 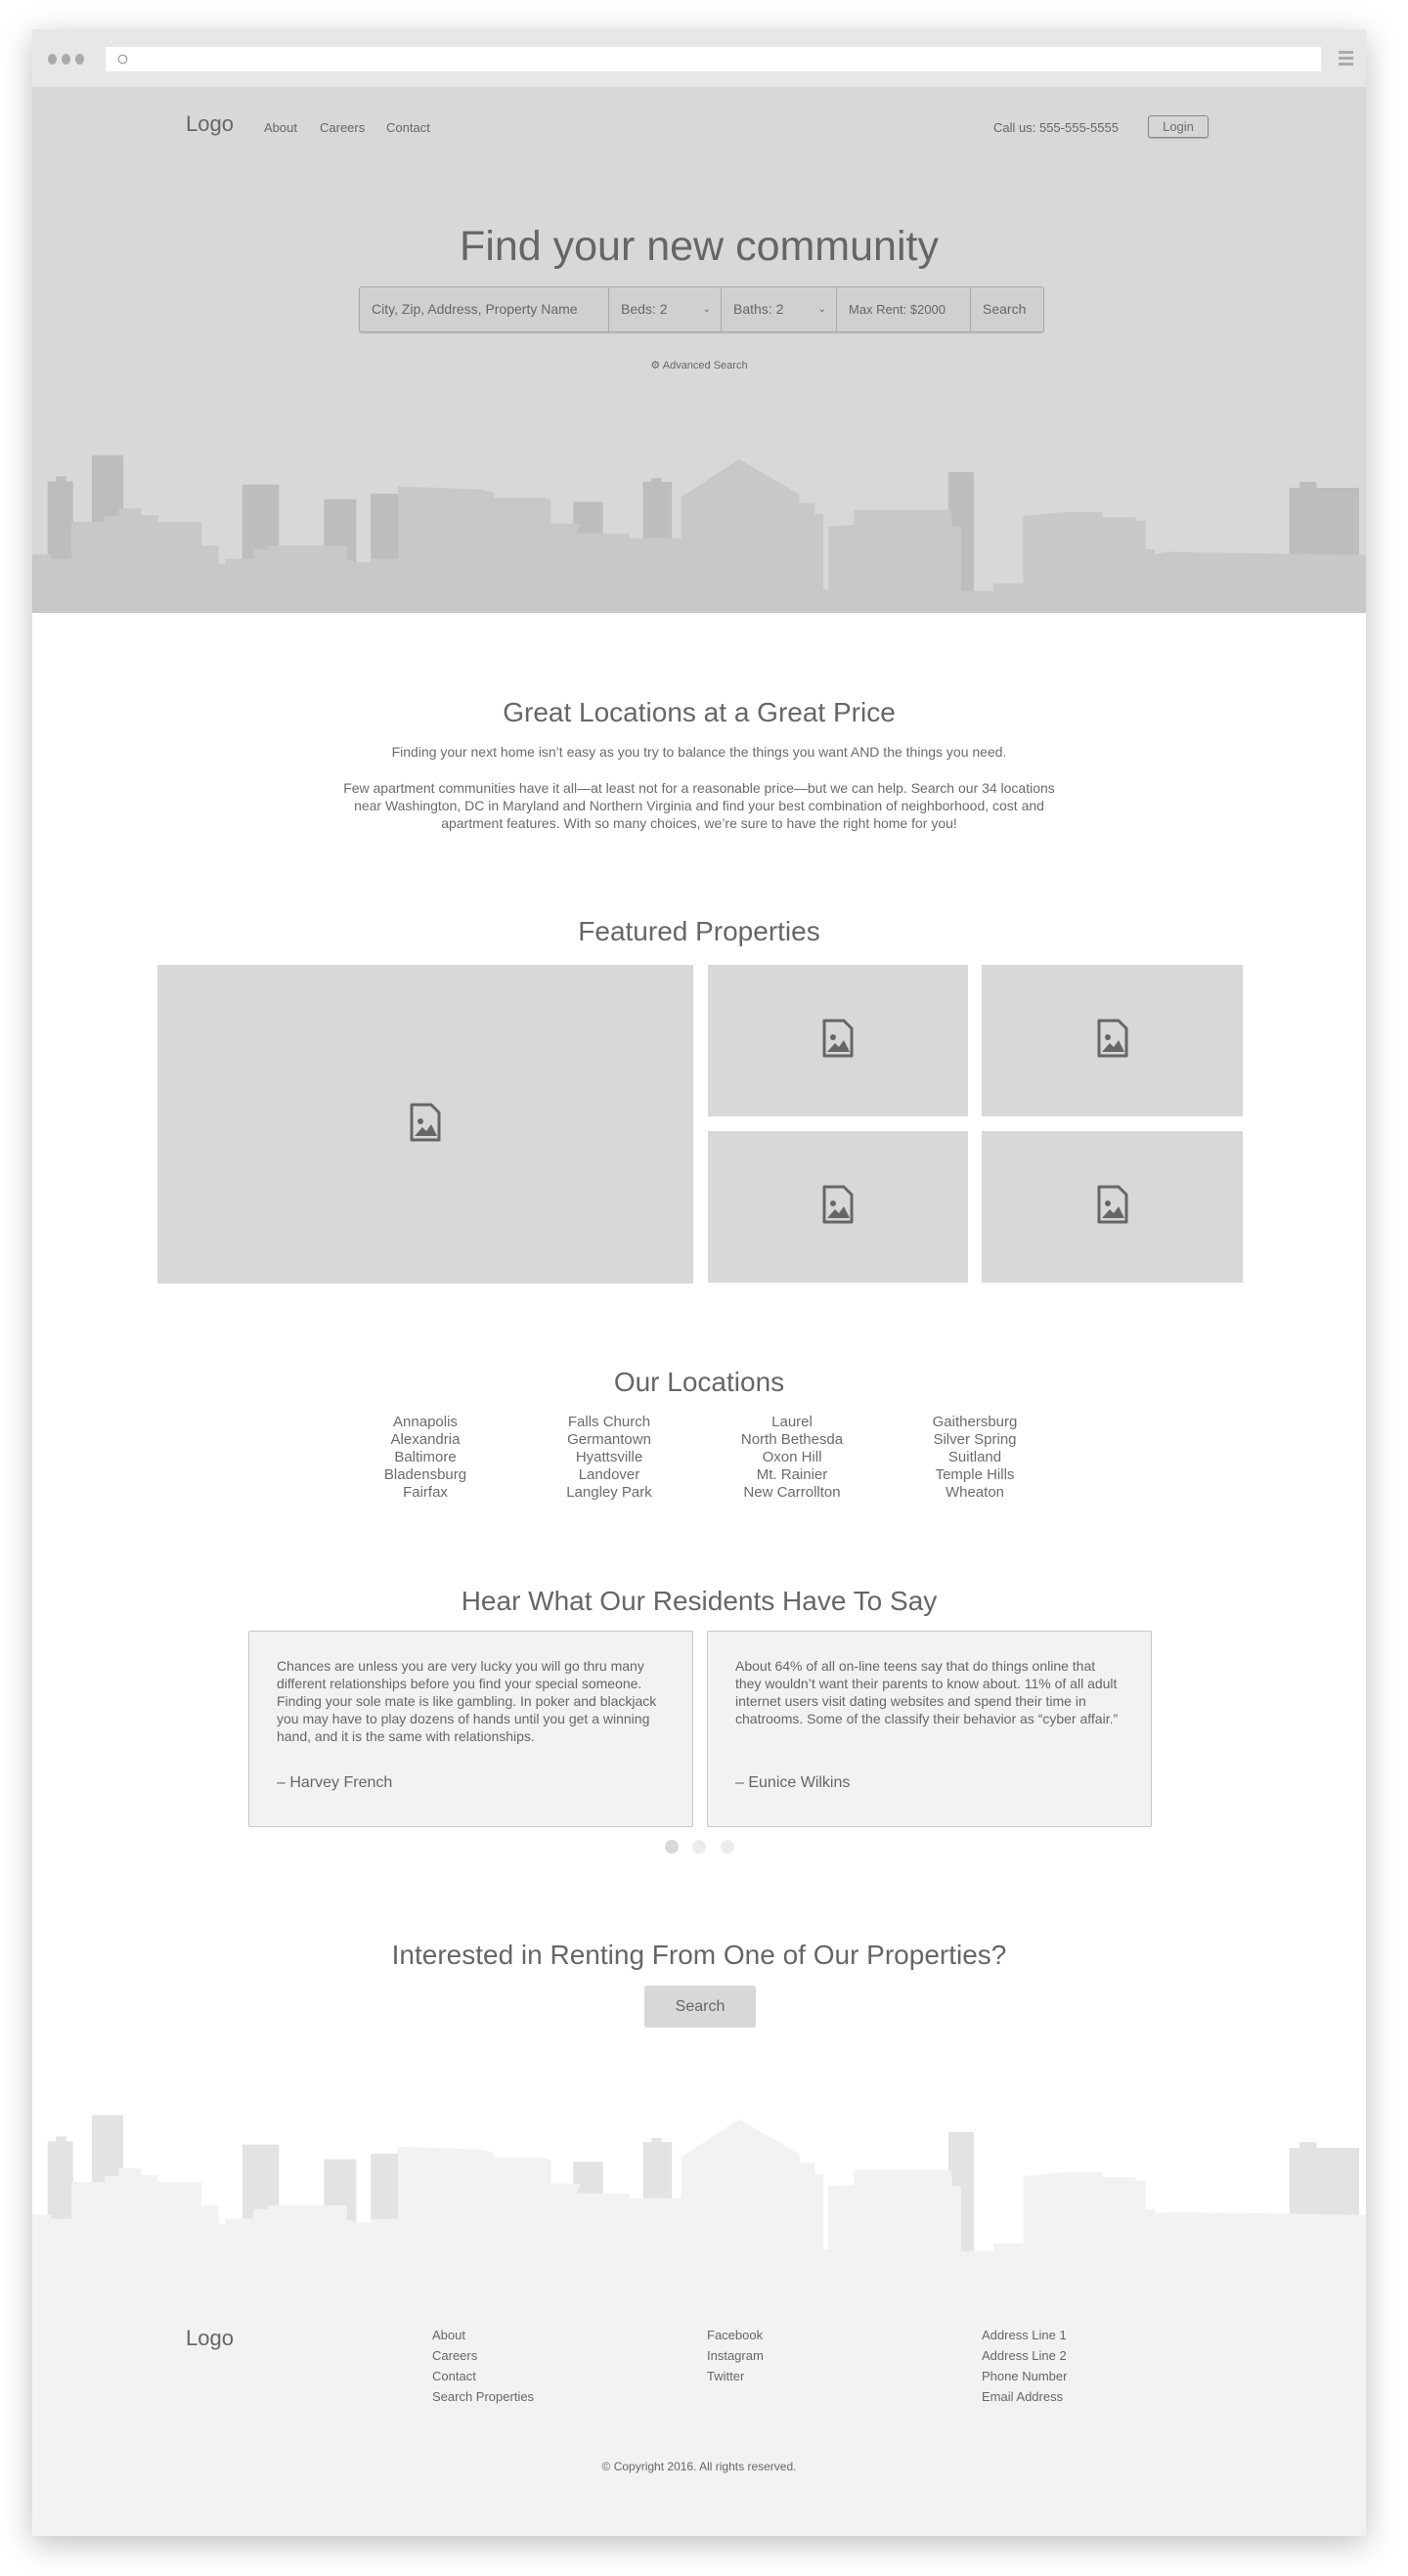 What do you see at coordinates (644, 309) in the screenshot?
I see `beds-value: Beds: 2` at bounding box center [644, 309].